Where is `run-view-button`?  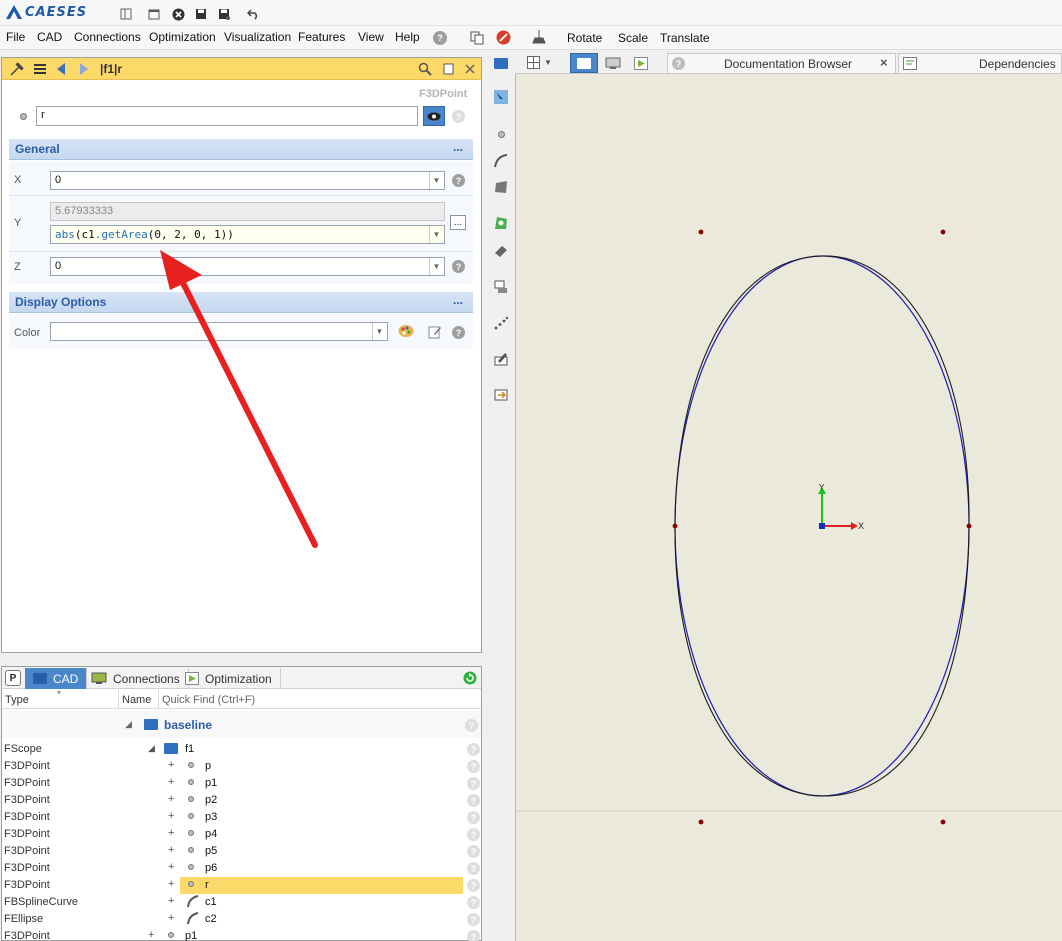
run-view-button is located at coordinates (641, 63).